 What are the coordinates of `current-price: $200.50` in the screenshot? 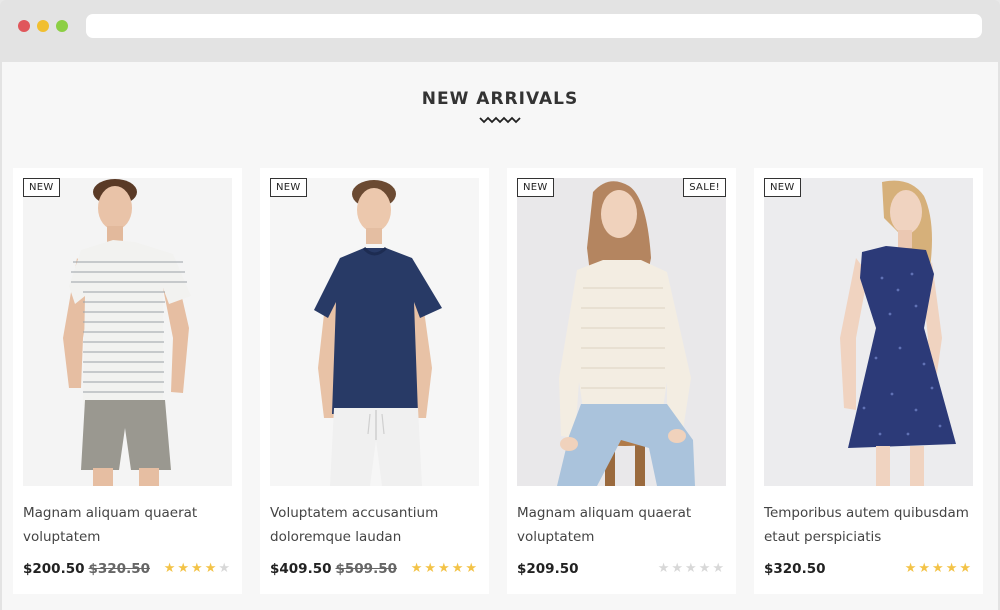 It's located at (54, 569).